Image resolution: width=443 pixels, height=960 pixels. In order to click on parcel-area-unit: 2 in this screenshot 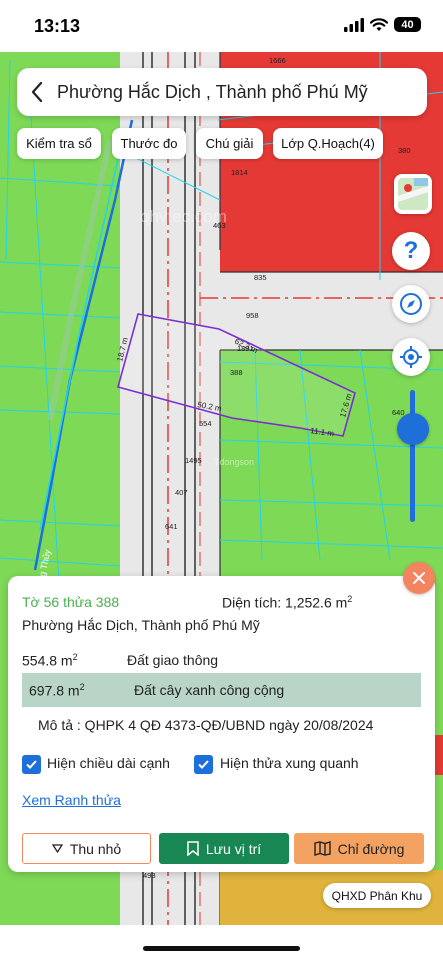, I will do `click(350, 599)`.